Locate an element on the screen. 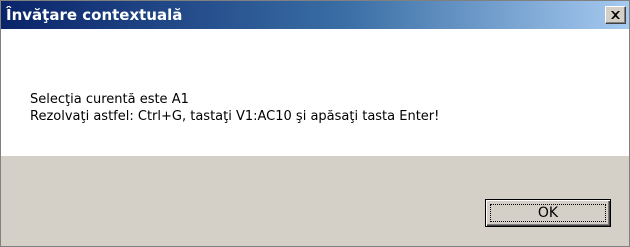 The image size is (630, 247). ok-button-label: OK is located at coordinates (548, 213).